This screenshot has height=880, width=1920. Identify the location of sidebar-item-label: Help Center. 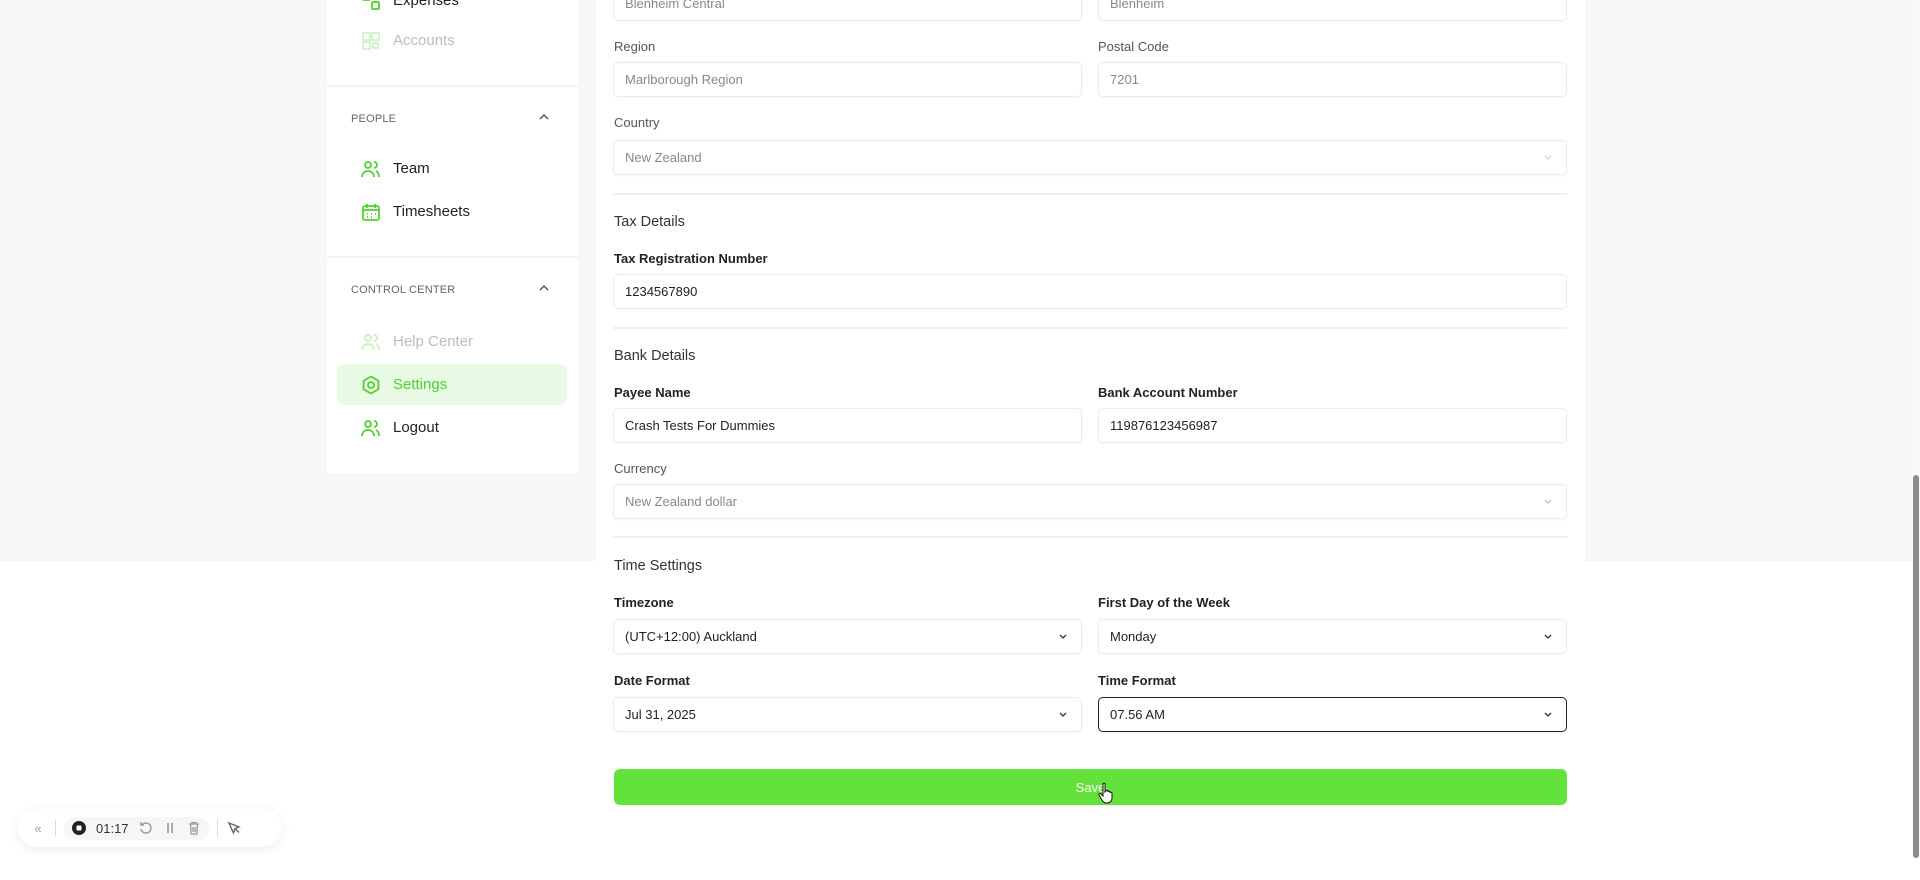
(433, 341).